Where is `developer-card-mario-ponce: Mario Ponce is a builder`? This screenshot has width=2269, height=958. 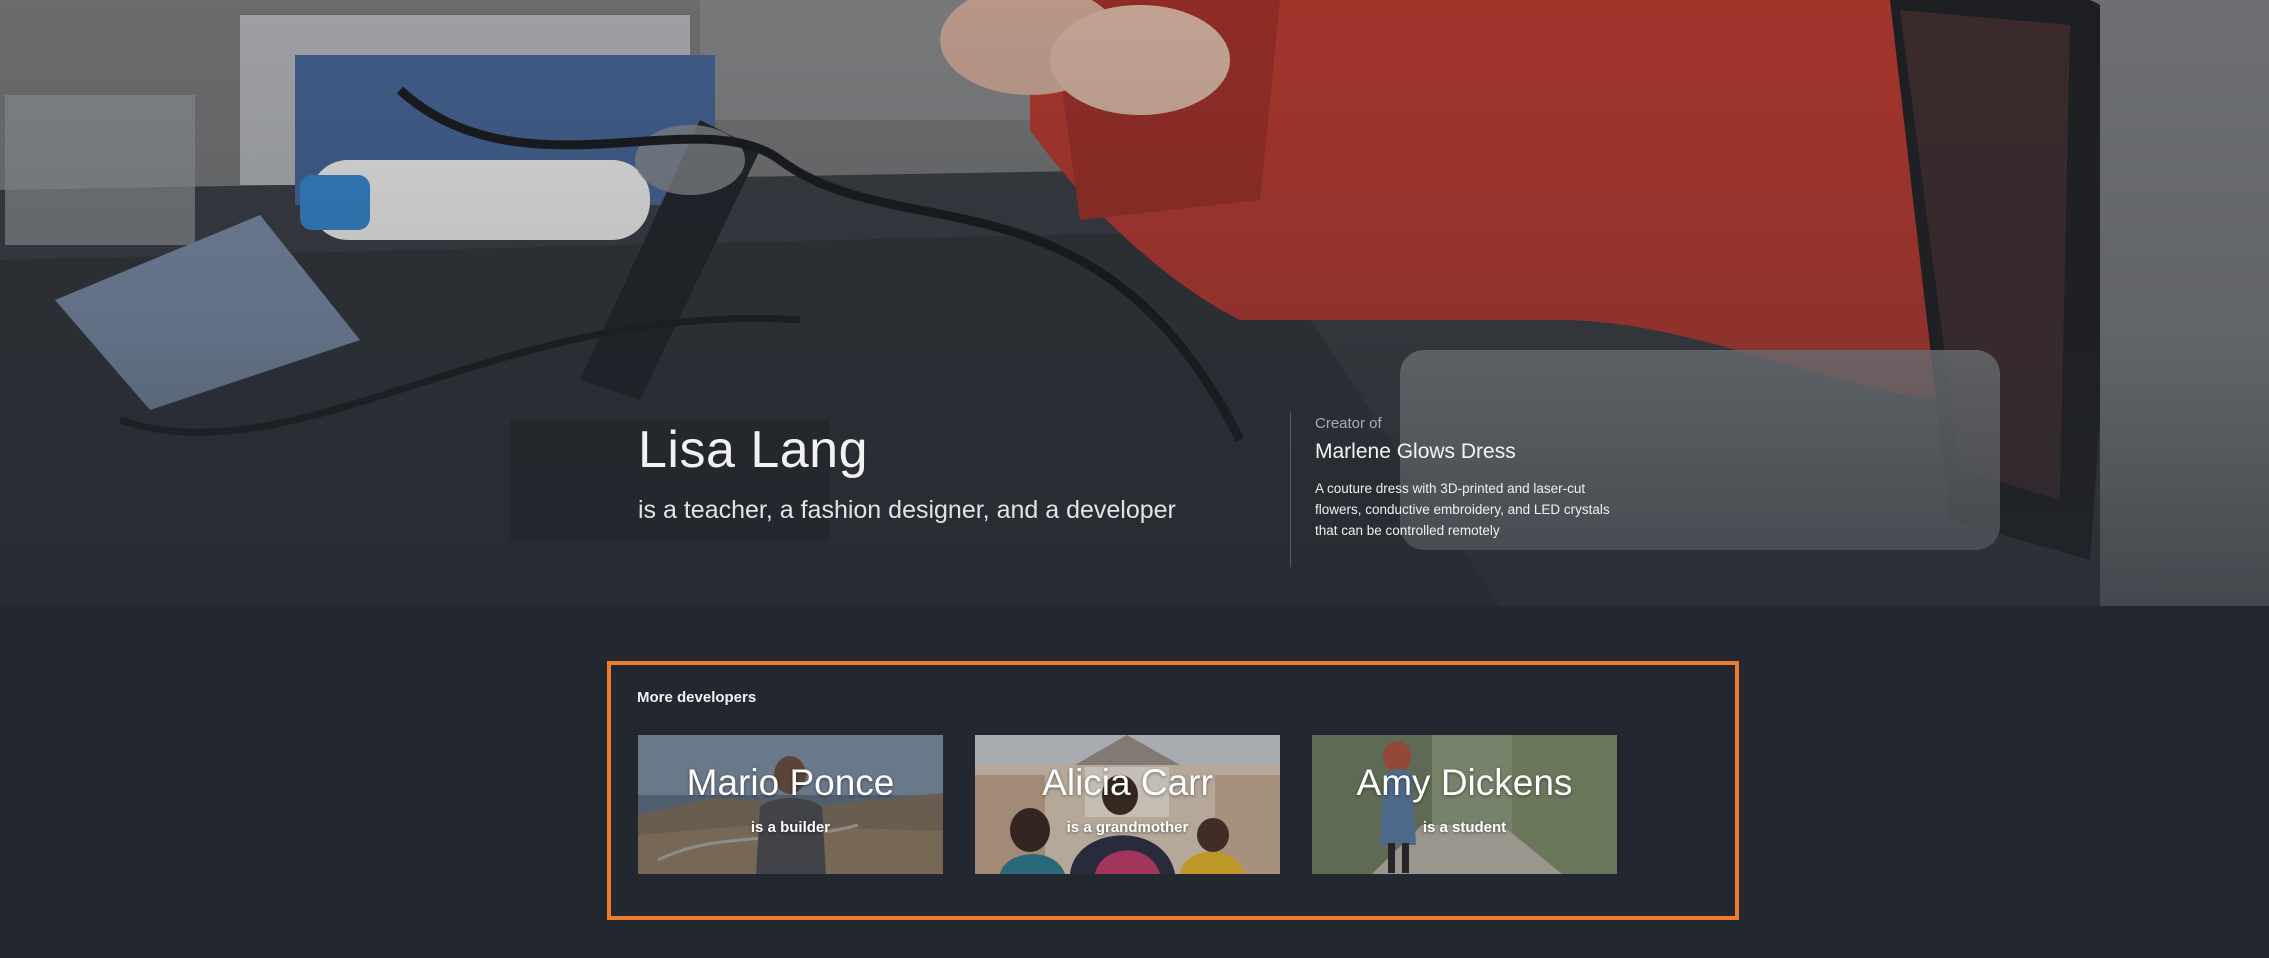 developer-card-mario-ponce: Mario Ponce is a builder is located at coordinates (790, 804).